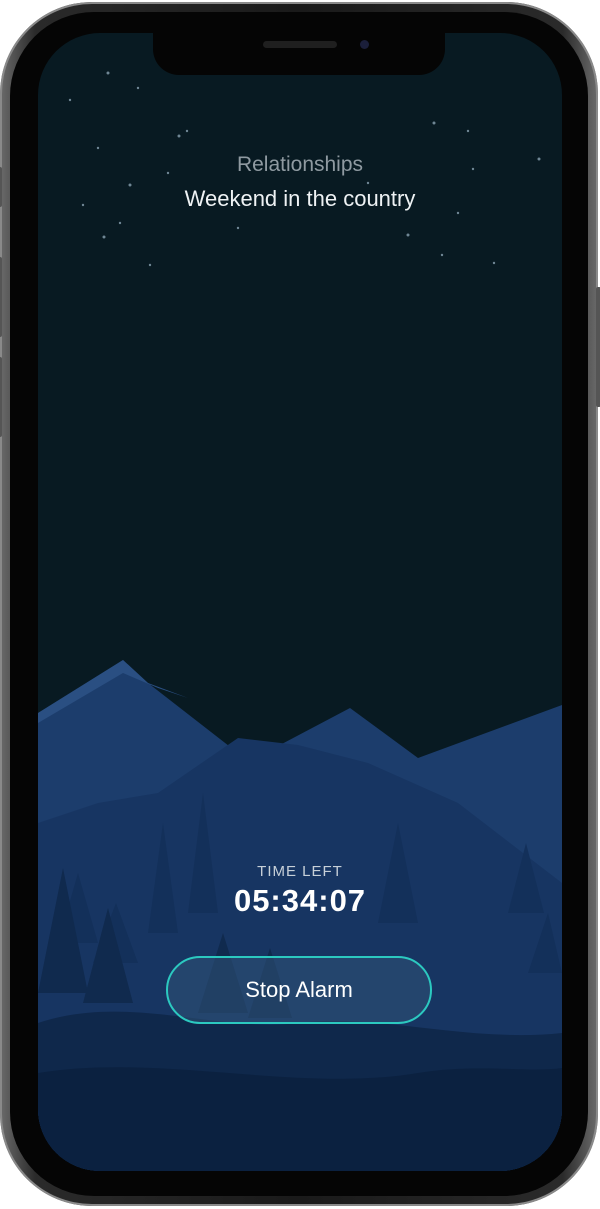 The image size is (600, 1209). Describe the element at coordinates (598, 347) in the screenshot. I see `power-button` at that location.